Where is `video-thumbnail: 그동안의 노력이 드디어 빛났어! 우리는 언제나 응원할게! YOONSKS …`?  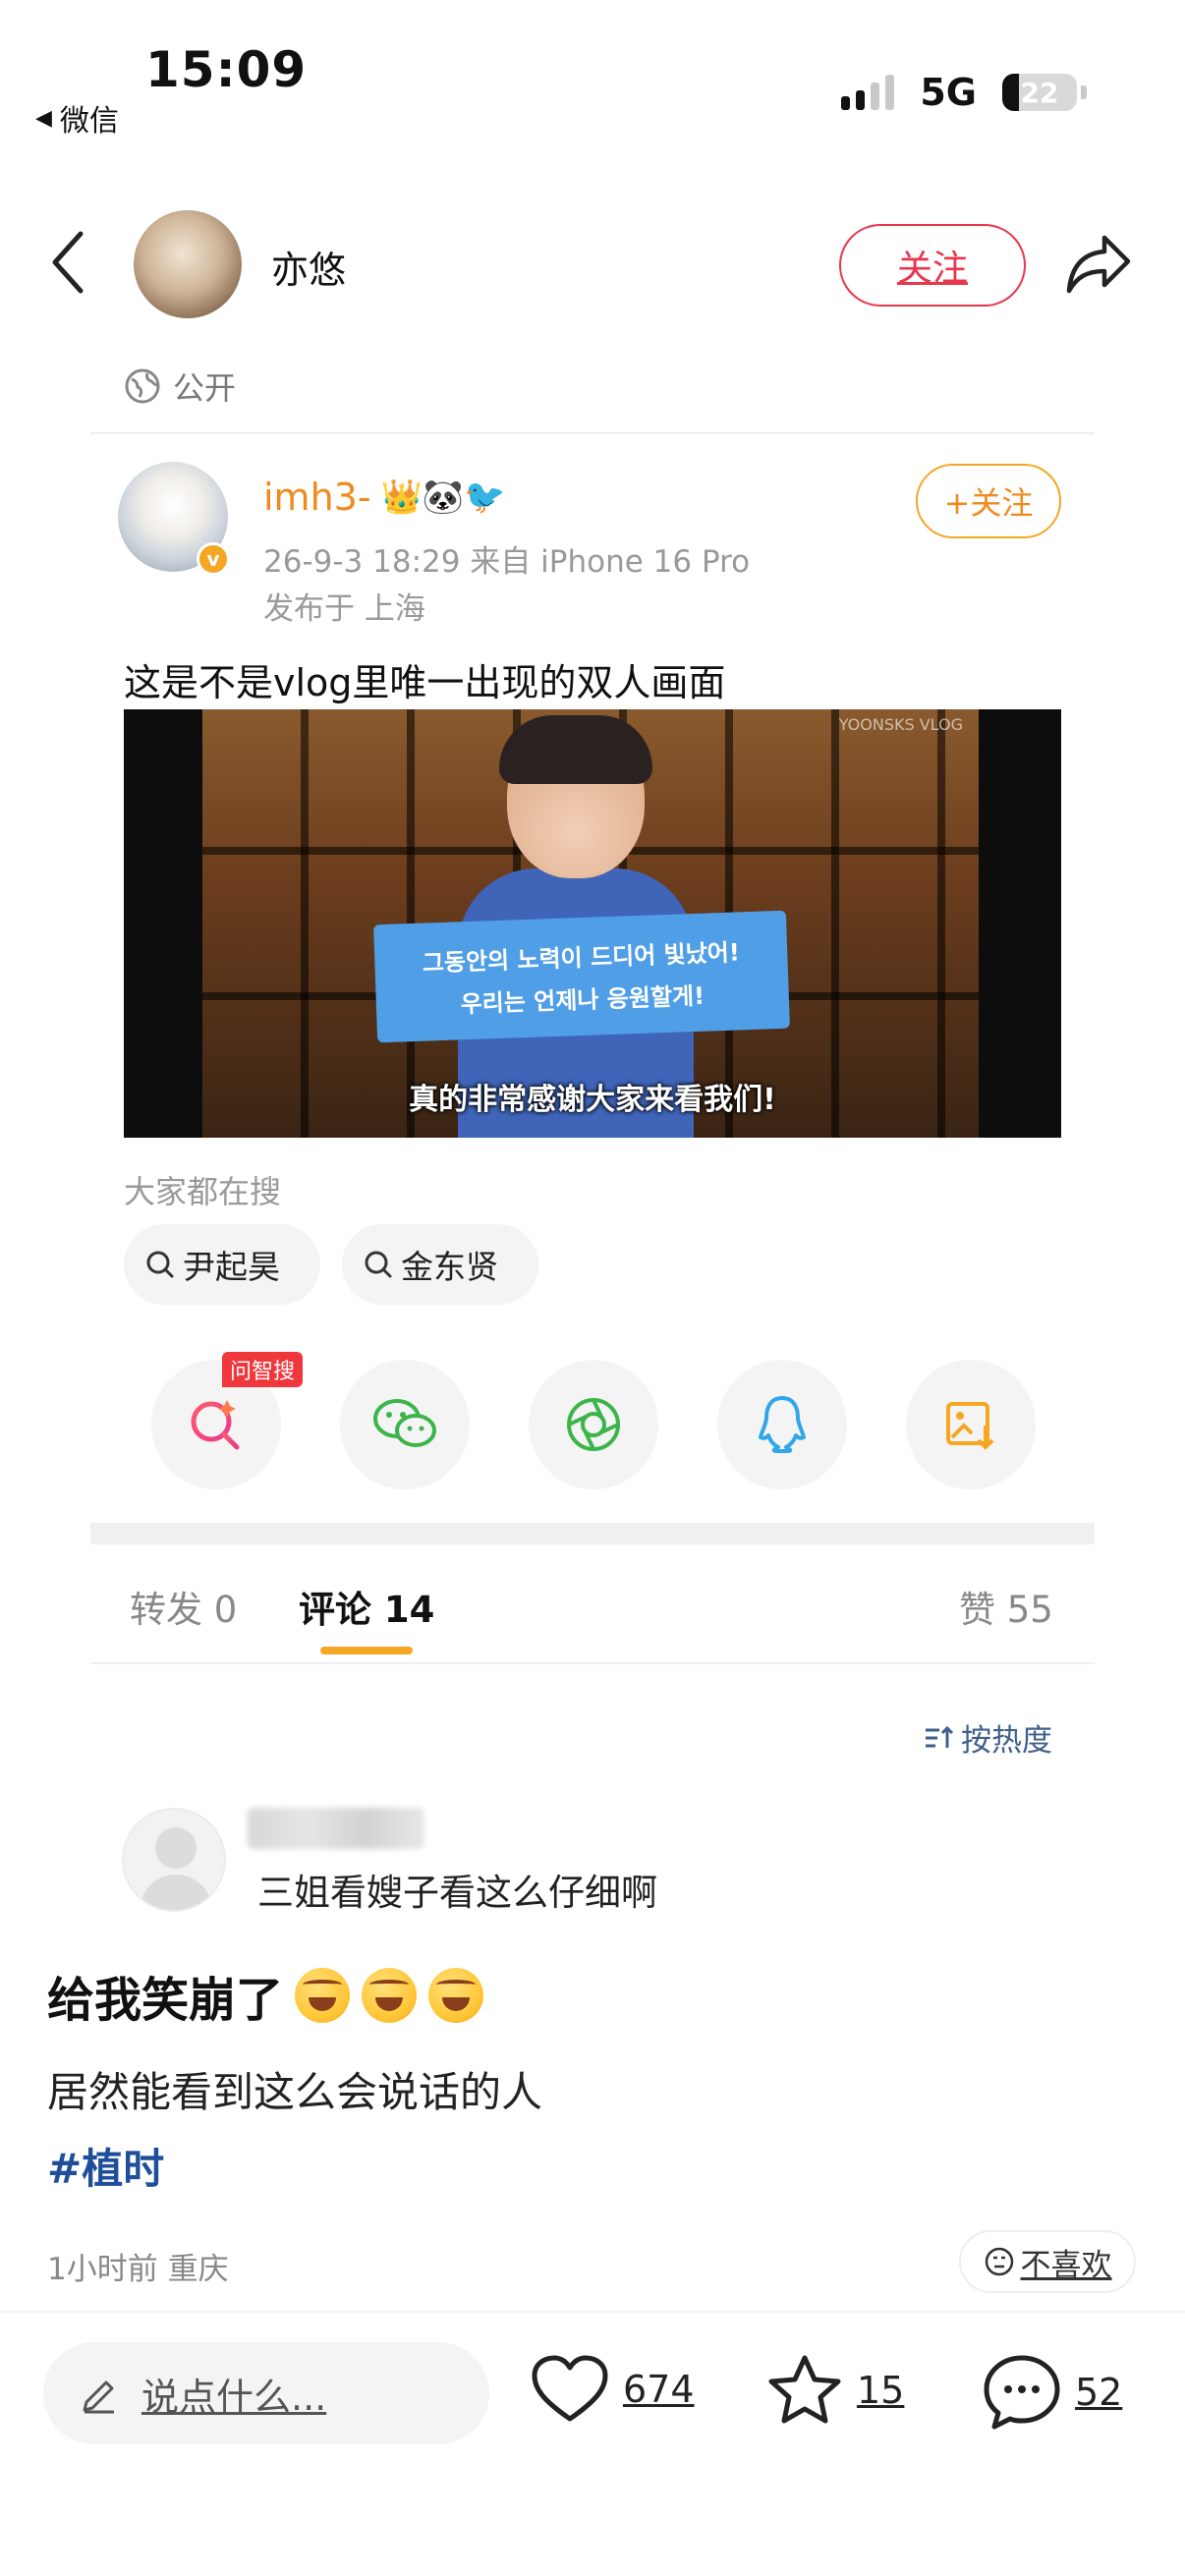
video-thumbnail: 그동안의 노력이 드디어 빛났어! 우리는 언제나 응원할게! YOONSKS … is located at coordinates (592, 923).